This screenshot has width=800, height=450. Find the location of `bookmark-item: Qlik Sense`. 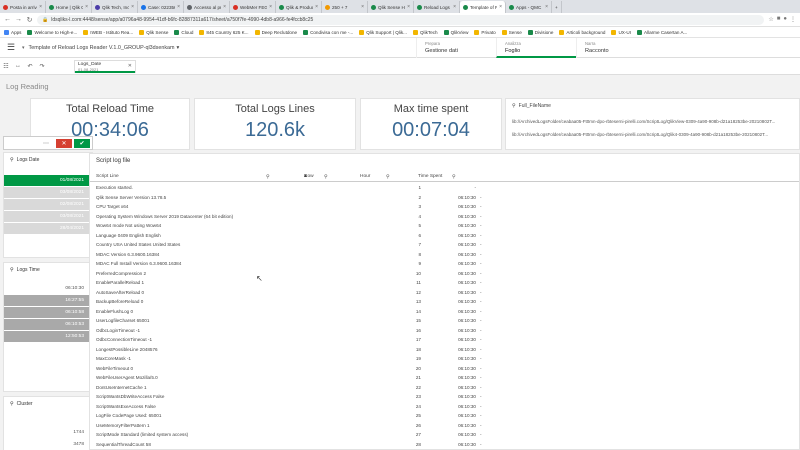

bookmark-item: Qlik Sense is located at coordinates (153, 32).